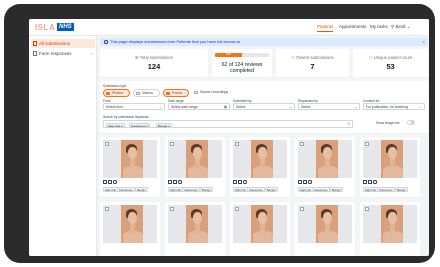 The height and width of the screenshot is (267, 440). Describe the element at coordinates (115, 86) in the screenshot. I see `submission-type-label: Submission type` at that location.